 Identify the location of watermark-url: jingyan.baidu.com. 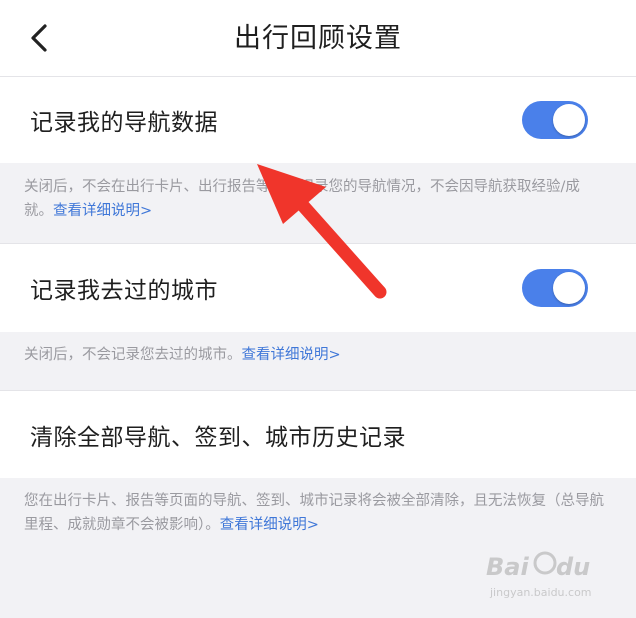
(541, 592).